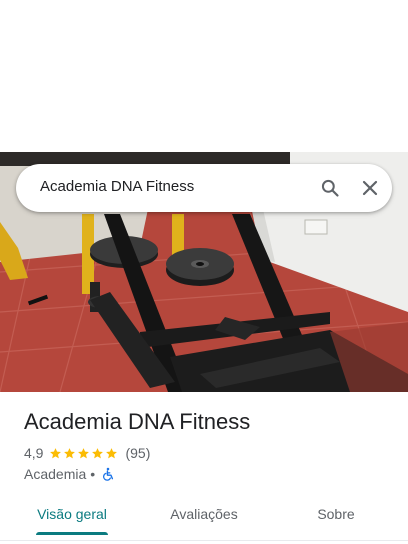  I want to click on active-tab-indicator, so click(72, 533).